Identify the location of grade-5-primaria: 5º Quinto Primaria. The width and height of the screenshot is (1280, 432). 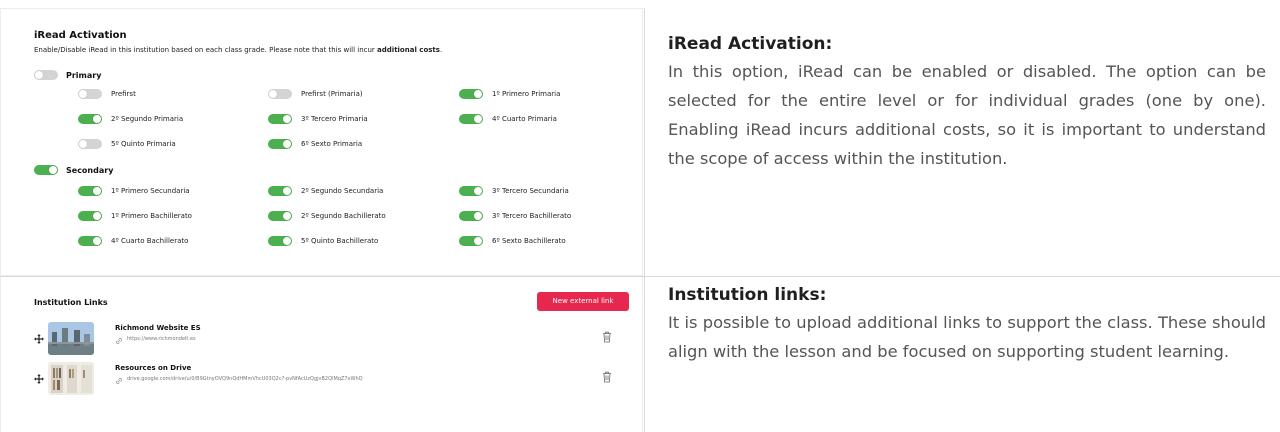
(127, 144).